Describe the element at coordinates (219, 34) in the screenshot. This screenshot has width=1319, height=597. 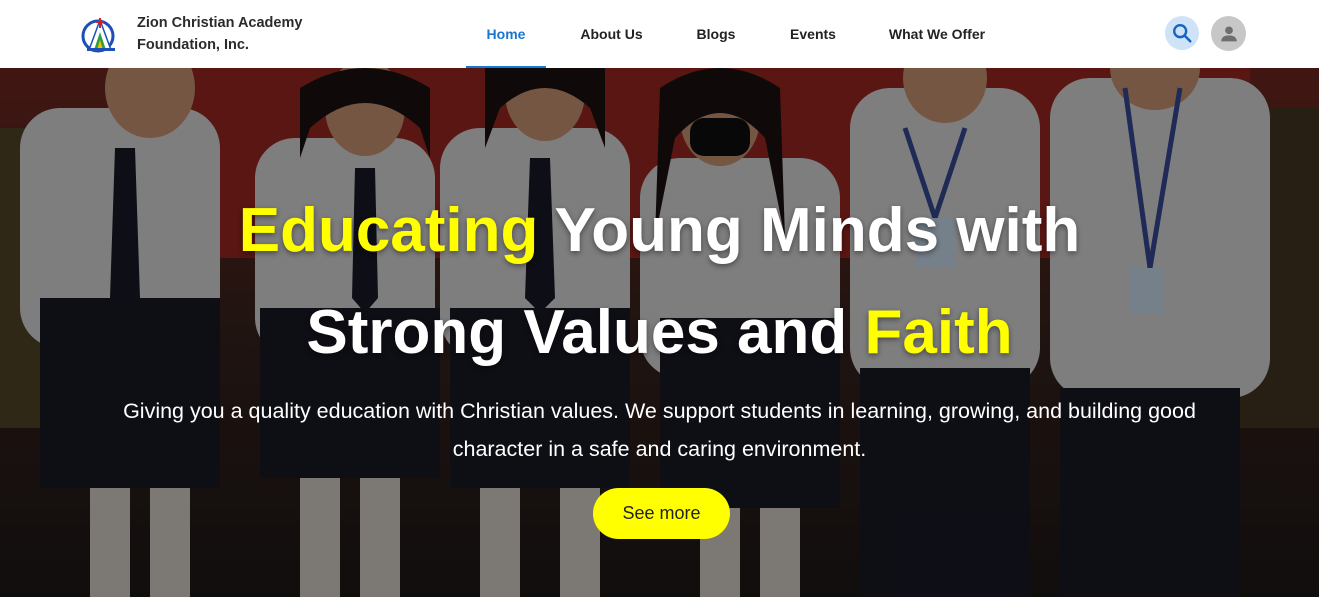
I see `brand-name: Zion Christian Academy Foundation, Inc.` at that location.